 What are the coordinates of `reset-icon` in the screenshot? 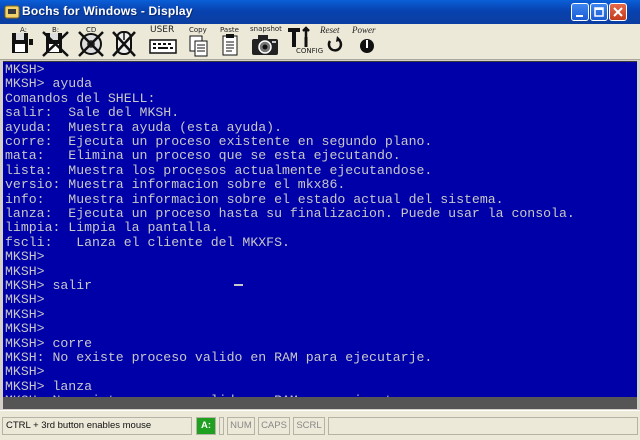 It's located at (335, 44).